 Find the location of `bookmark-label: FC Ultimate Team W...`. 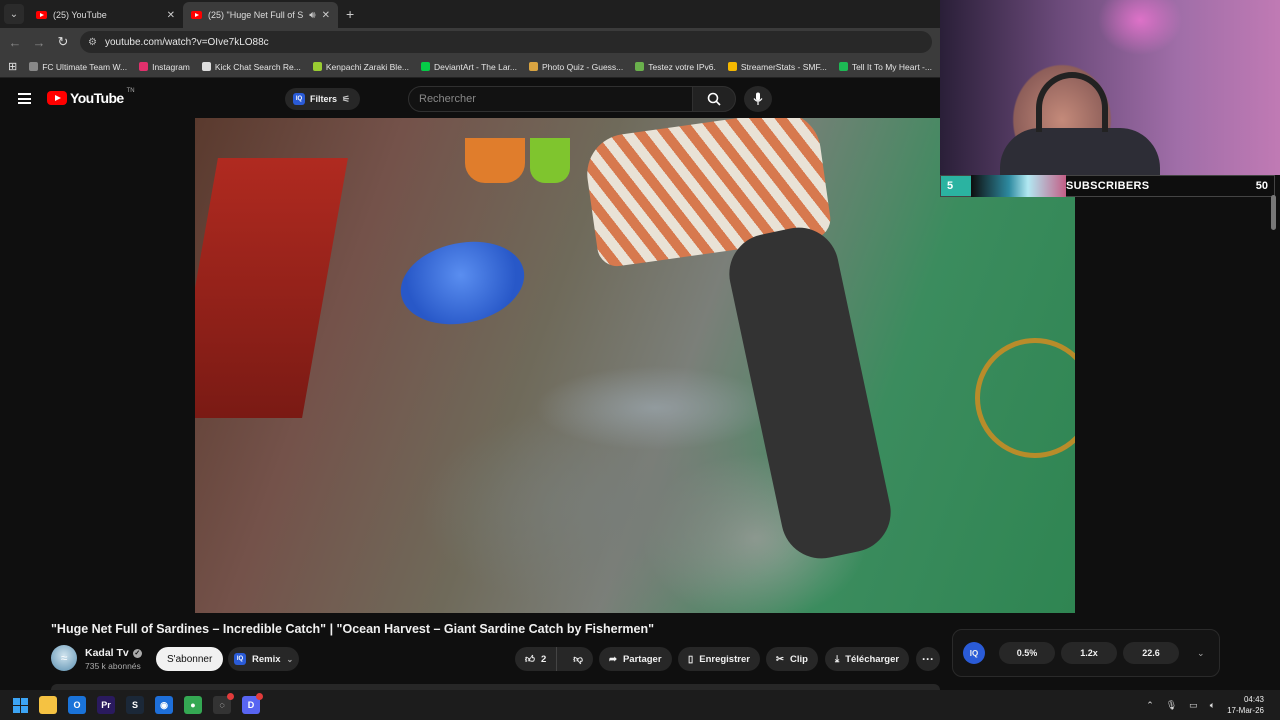

bookmark-label: FC Ultimate Team W... is located at coordinates (85, 66).